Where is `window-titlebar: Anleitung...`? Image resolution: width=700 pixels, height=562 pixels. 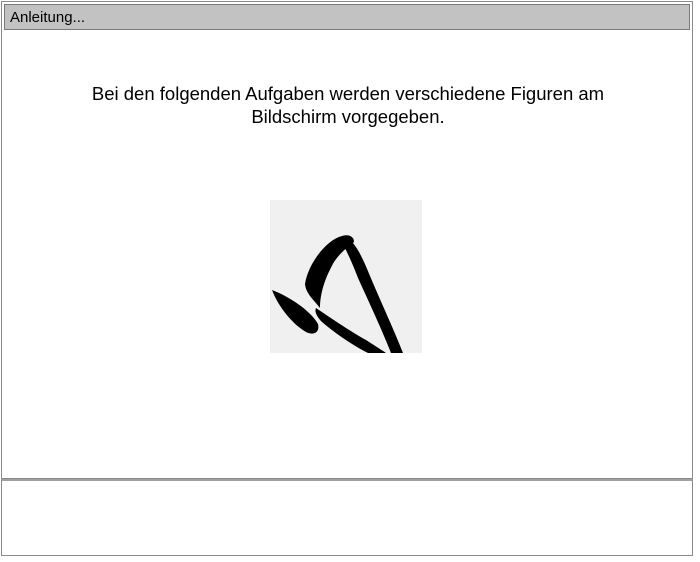 window-titlebar: Anleitung... is located at coordinates (347, 17).